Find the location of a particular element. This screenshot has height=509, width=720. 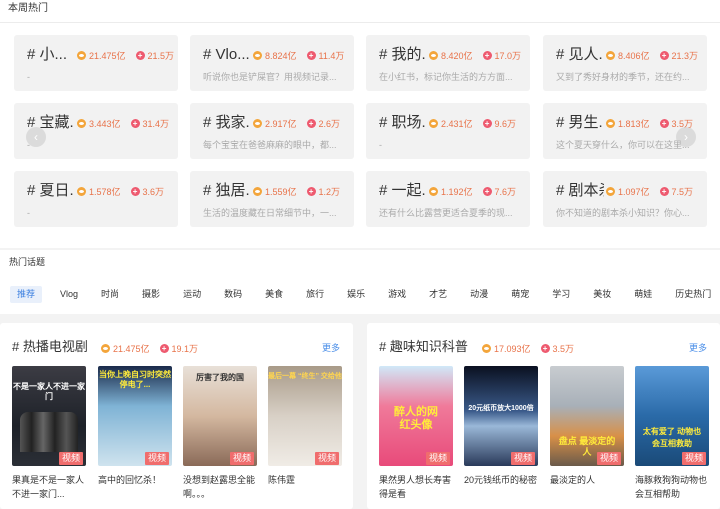

video-caption: 海豚救狗狗动物也会互相帮助 is located at coordinates (672, 487).